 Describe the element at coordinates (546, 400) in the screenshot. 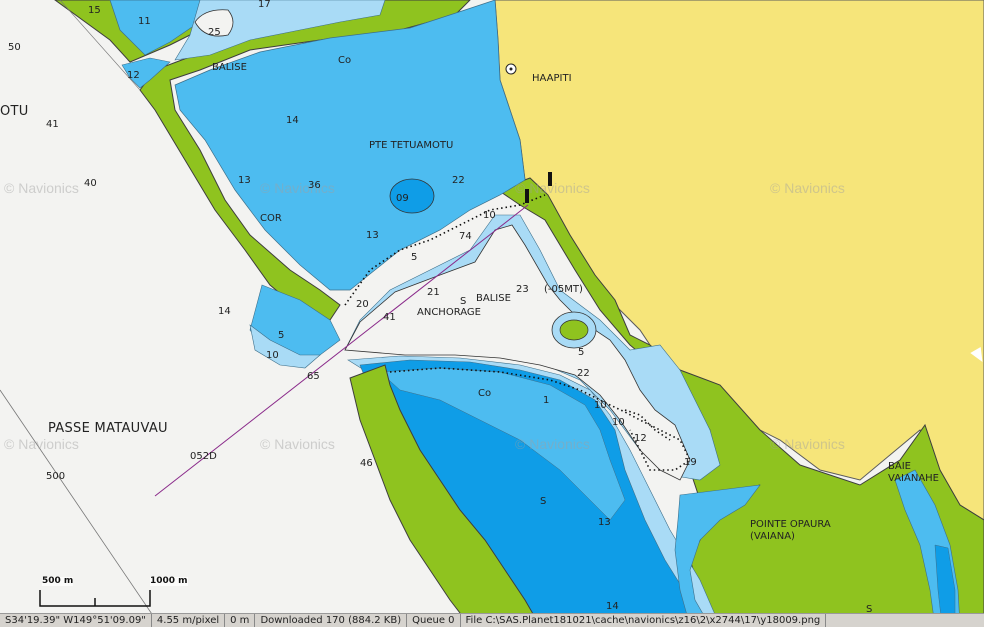

I see `sounding: 1` at that location.